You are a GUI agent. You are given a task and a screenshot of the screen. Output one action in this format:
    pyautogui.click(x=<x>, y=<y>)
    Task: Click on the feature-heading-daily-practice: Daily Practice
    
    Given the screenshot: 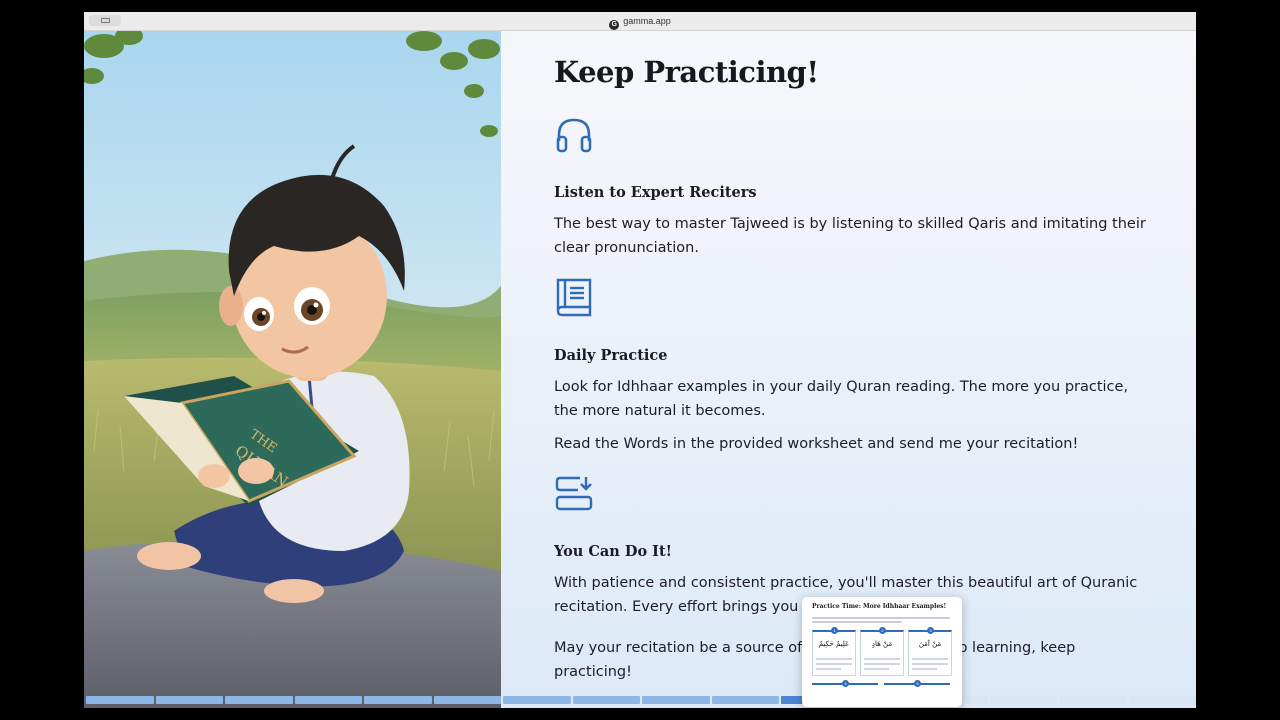 What is the action you would take?
    pyautogui.click(x=611, y=355)
    